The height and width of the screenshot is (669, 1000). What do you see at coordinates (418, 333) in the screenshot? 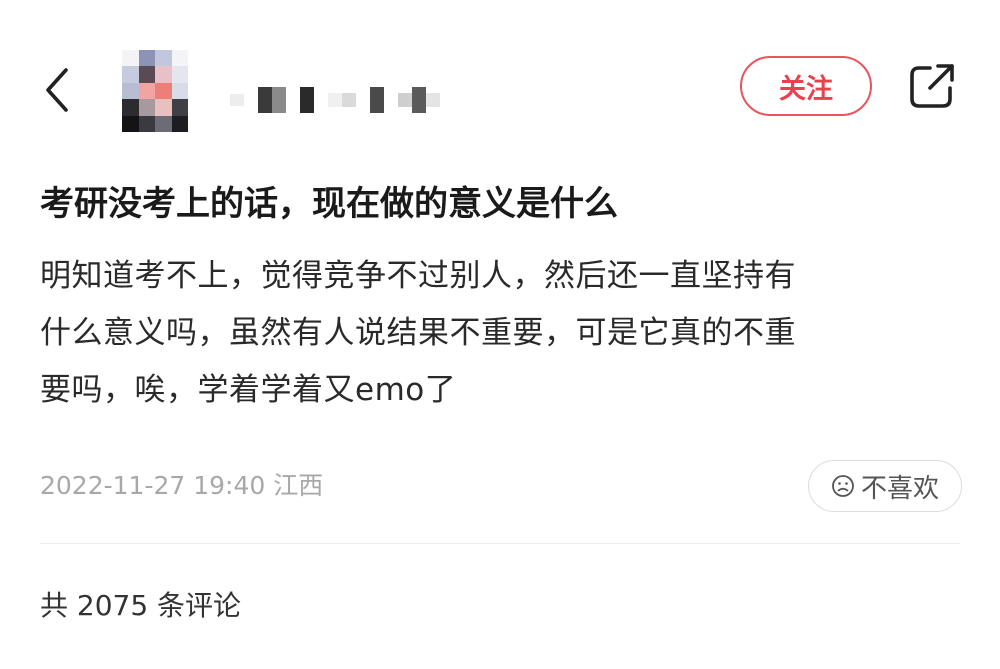
I see `post-content-line: 什么意义吗，虽然有人说结果不重要，可是它真的不重` at bounding box center [418, 333].